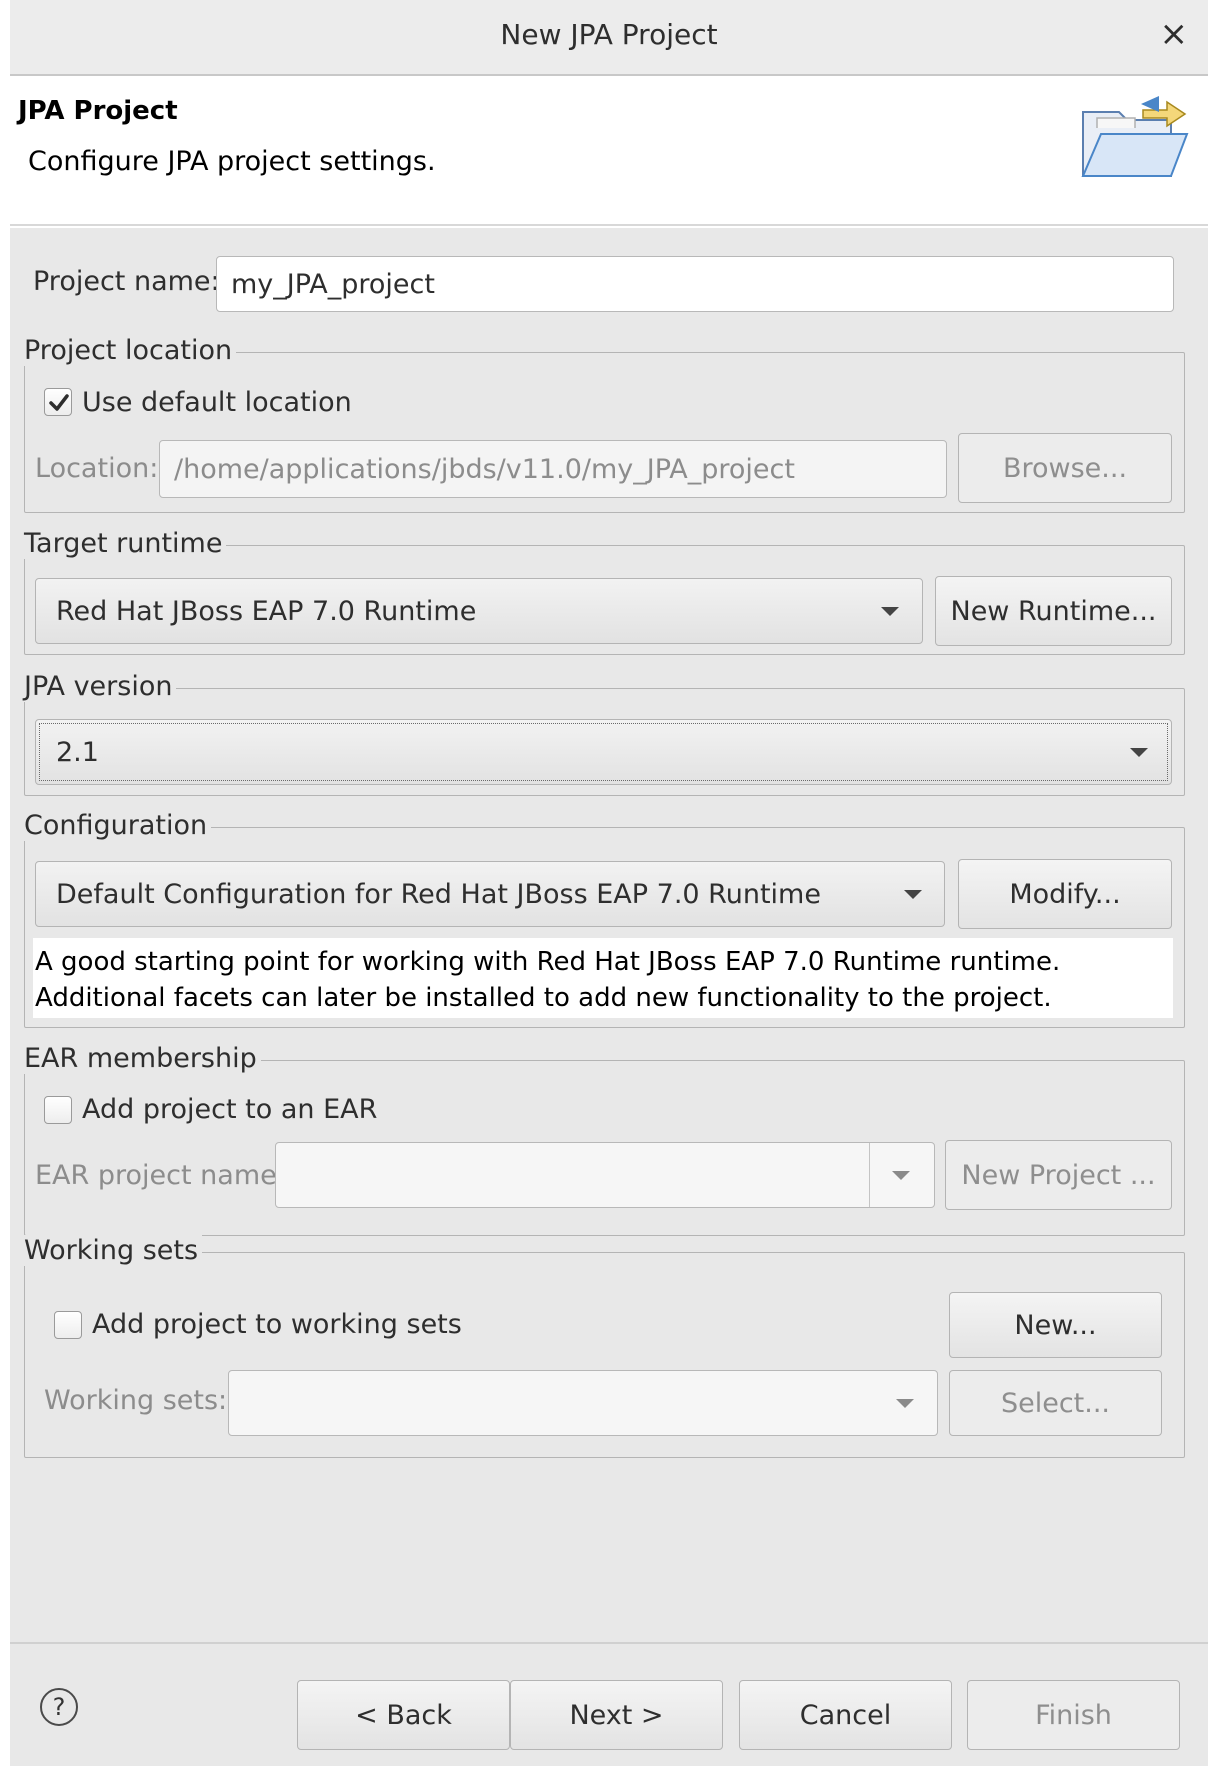 This screenshot has width=1208, height=1766. What do you see at coordinates (232, 161) in the screenshot?
I see `wizard-page-description: Configure JPA project settings.` at bounding box center [232, 161].